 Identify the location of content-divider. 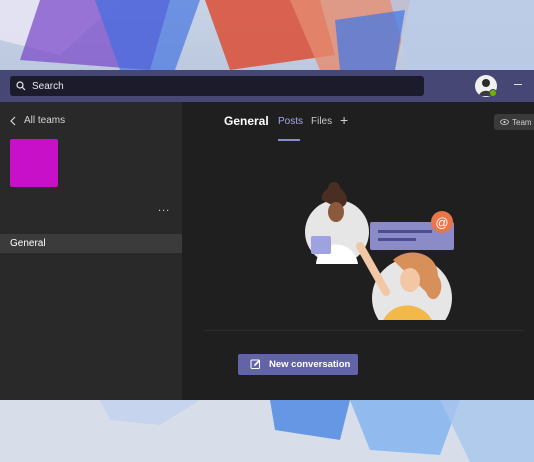
(364, 330).